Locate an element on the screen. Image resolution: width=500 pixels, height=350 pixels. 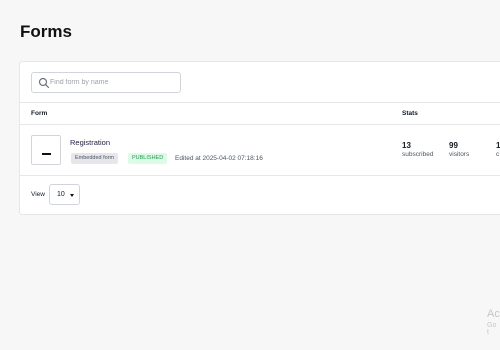
form-thumbnail is located at coordinates (46, 150).